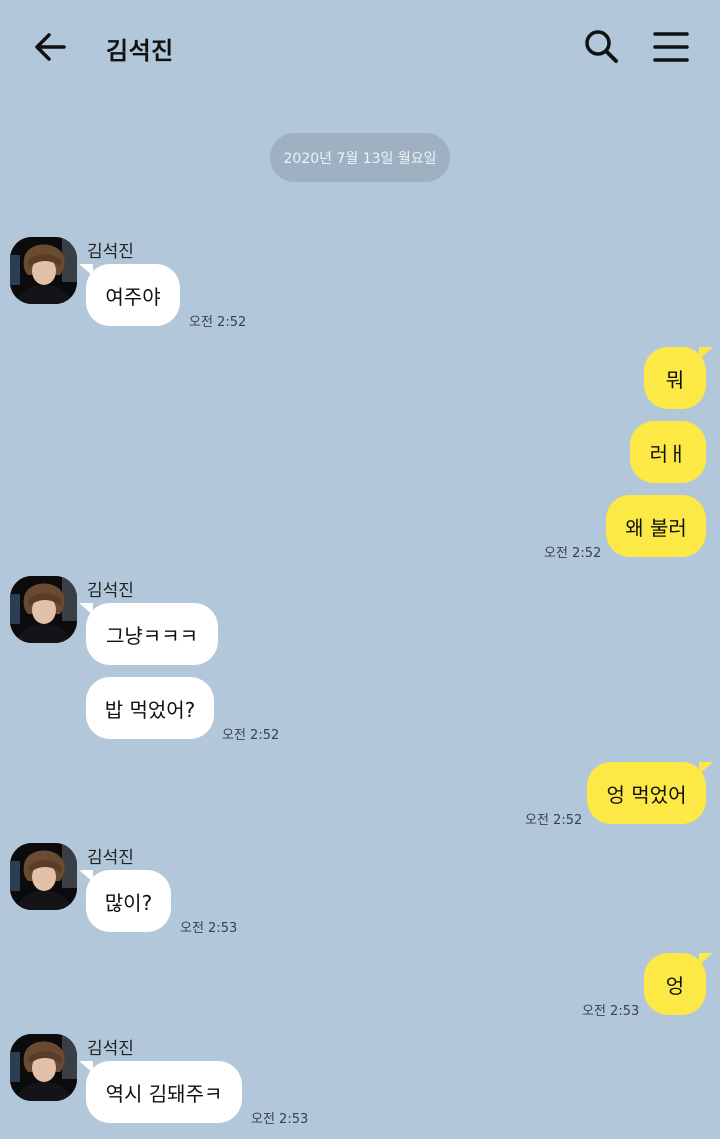  Describe the element at coordinates (140, 51) in the screenshot. I see `chat-title: 김석진` at that location.